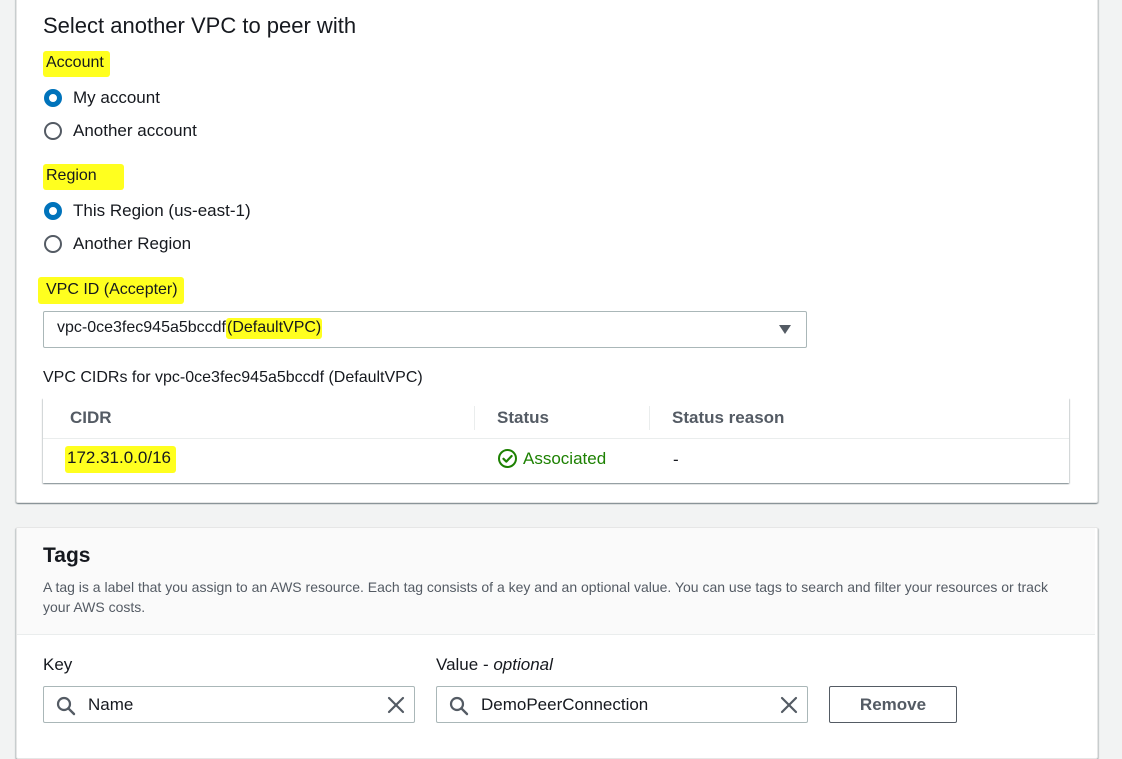 The image size is (1122, 759). I want to click on value-column-label: Value - optional, so click(494, 665).